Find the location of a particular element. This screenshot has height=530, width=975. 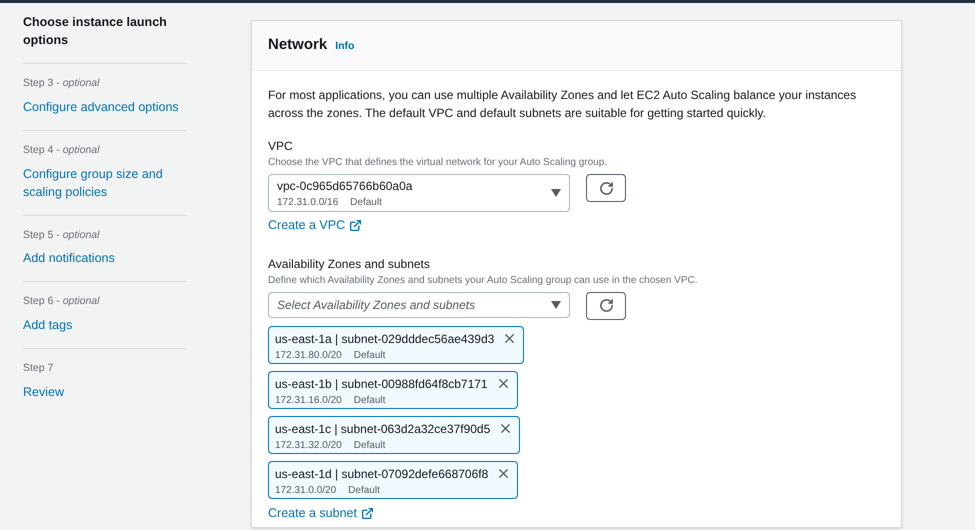

field-hint: Choose the VPC that defines the virtual network for your Auto Scaling group. is located at coordinates (438, 163).